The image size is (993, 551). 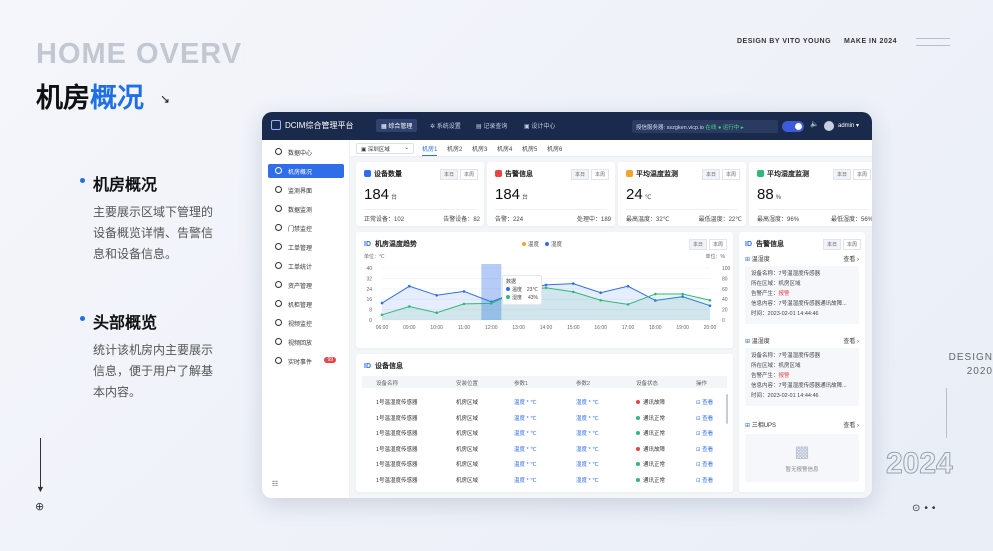 What do you see at coordinates (330, 360) in the screenshot?
I see `count-badge: 99` at bounding box center [330, 360].